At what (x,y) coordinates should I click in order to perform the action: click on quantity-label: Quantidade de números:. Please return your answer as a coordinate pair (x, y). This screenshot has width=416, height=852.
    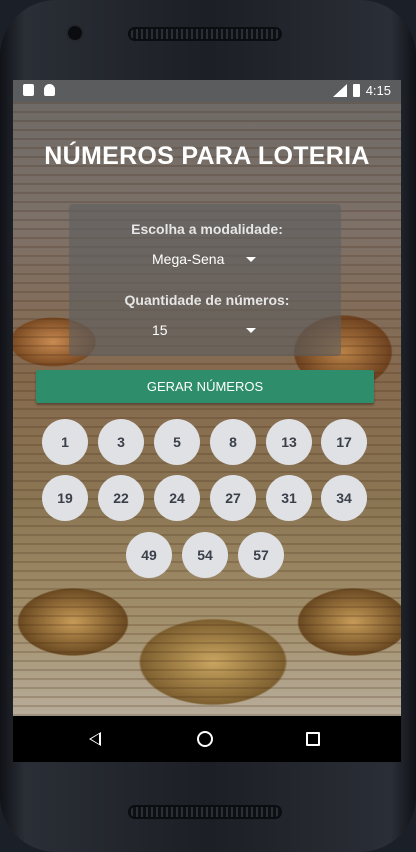
    Looking at the image, I should click on (207, 300).